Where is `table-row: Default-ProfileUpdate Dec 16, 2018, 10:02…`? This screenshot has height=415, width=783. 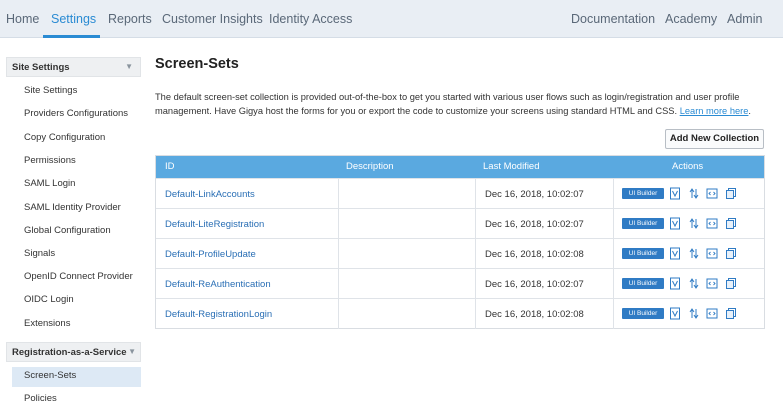 table-row: Default-ProfileUpdate Dec 16, 2018, 10:02… is located at coordinates (460, 253).